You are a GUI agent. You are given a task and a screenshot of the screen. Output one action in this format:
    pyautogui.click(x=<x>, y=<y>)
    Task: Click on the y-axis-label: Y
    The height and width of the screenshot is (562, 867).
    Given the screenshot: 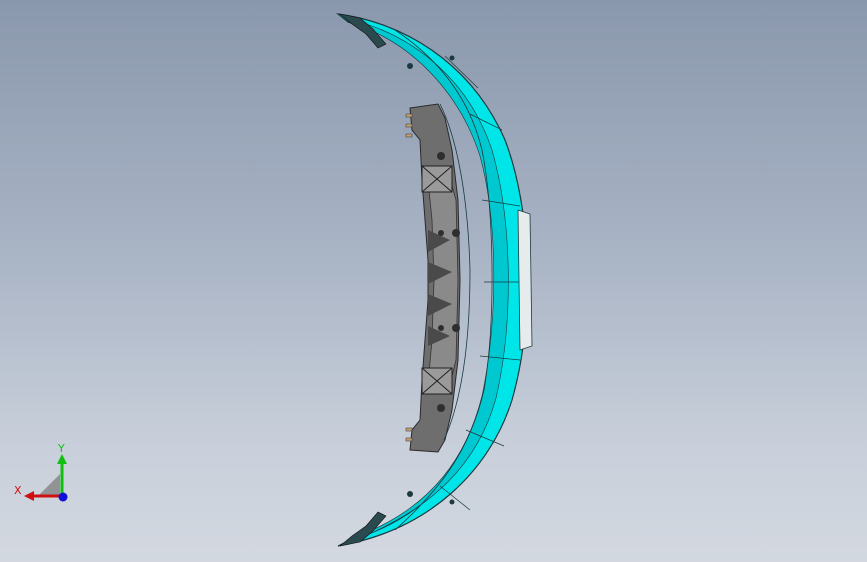 What is the action you would take?
    pyautogui.click(x=61, y=448)
    